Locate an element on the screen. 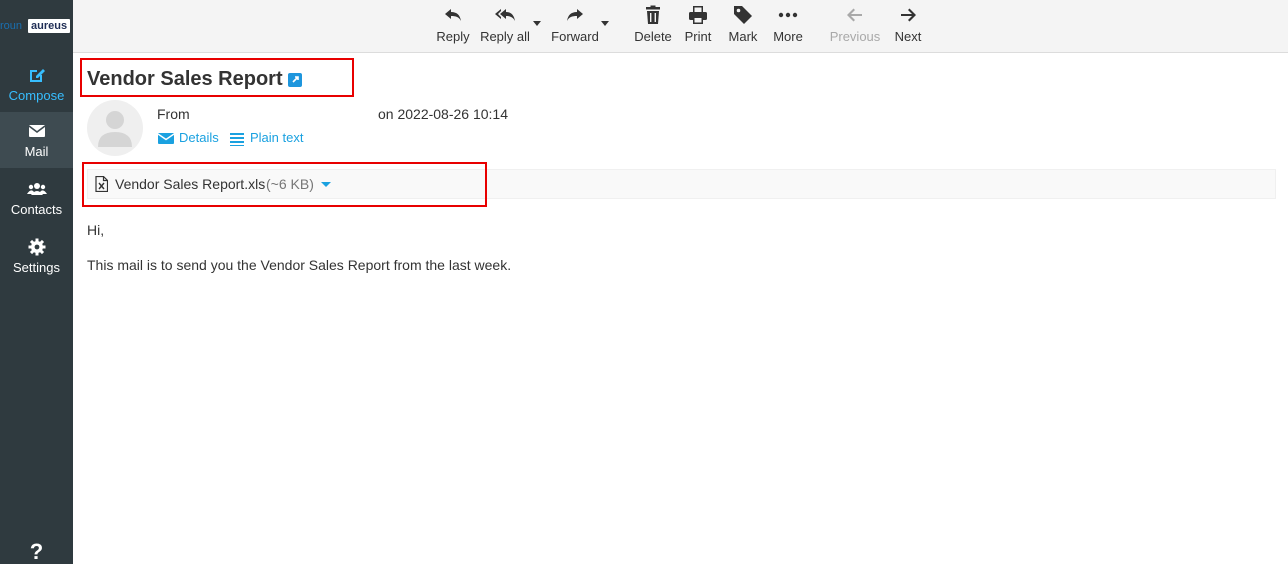 This screenshot has width=1288, height=564. details-link: Details is located at coordinates (189, 139).